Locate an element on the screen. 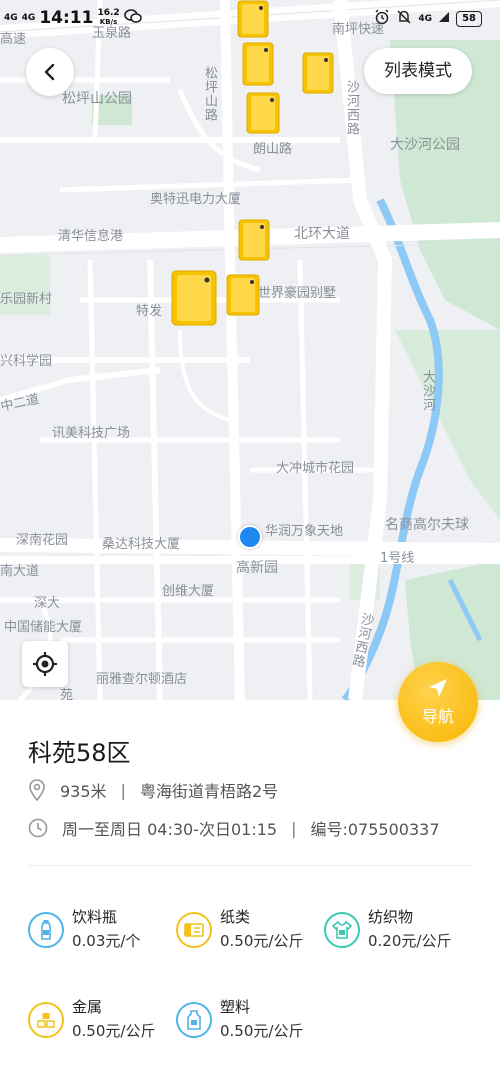 This screenshot has width=500, height=1080. back-button is located at coordinates (50, 72).